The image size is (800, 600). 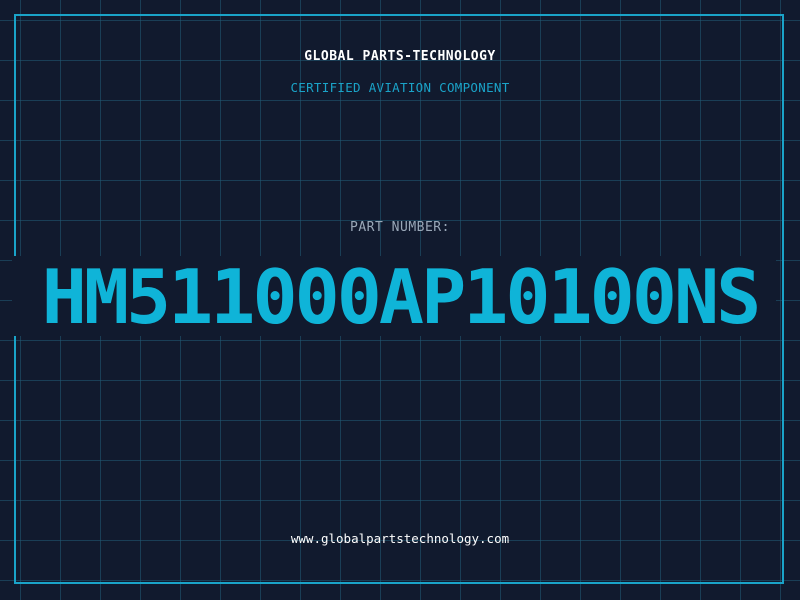 I want to click on company-name: GLOBAL PARTS-TECHNOLOGY, so click(x=400, y=56).